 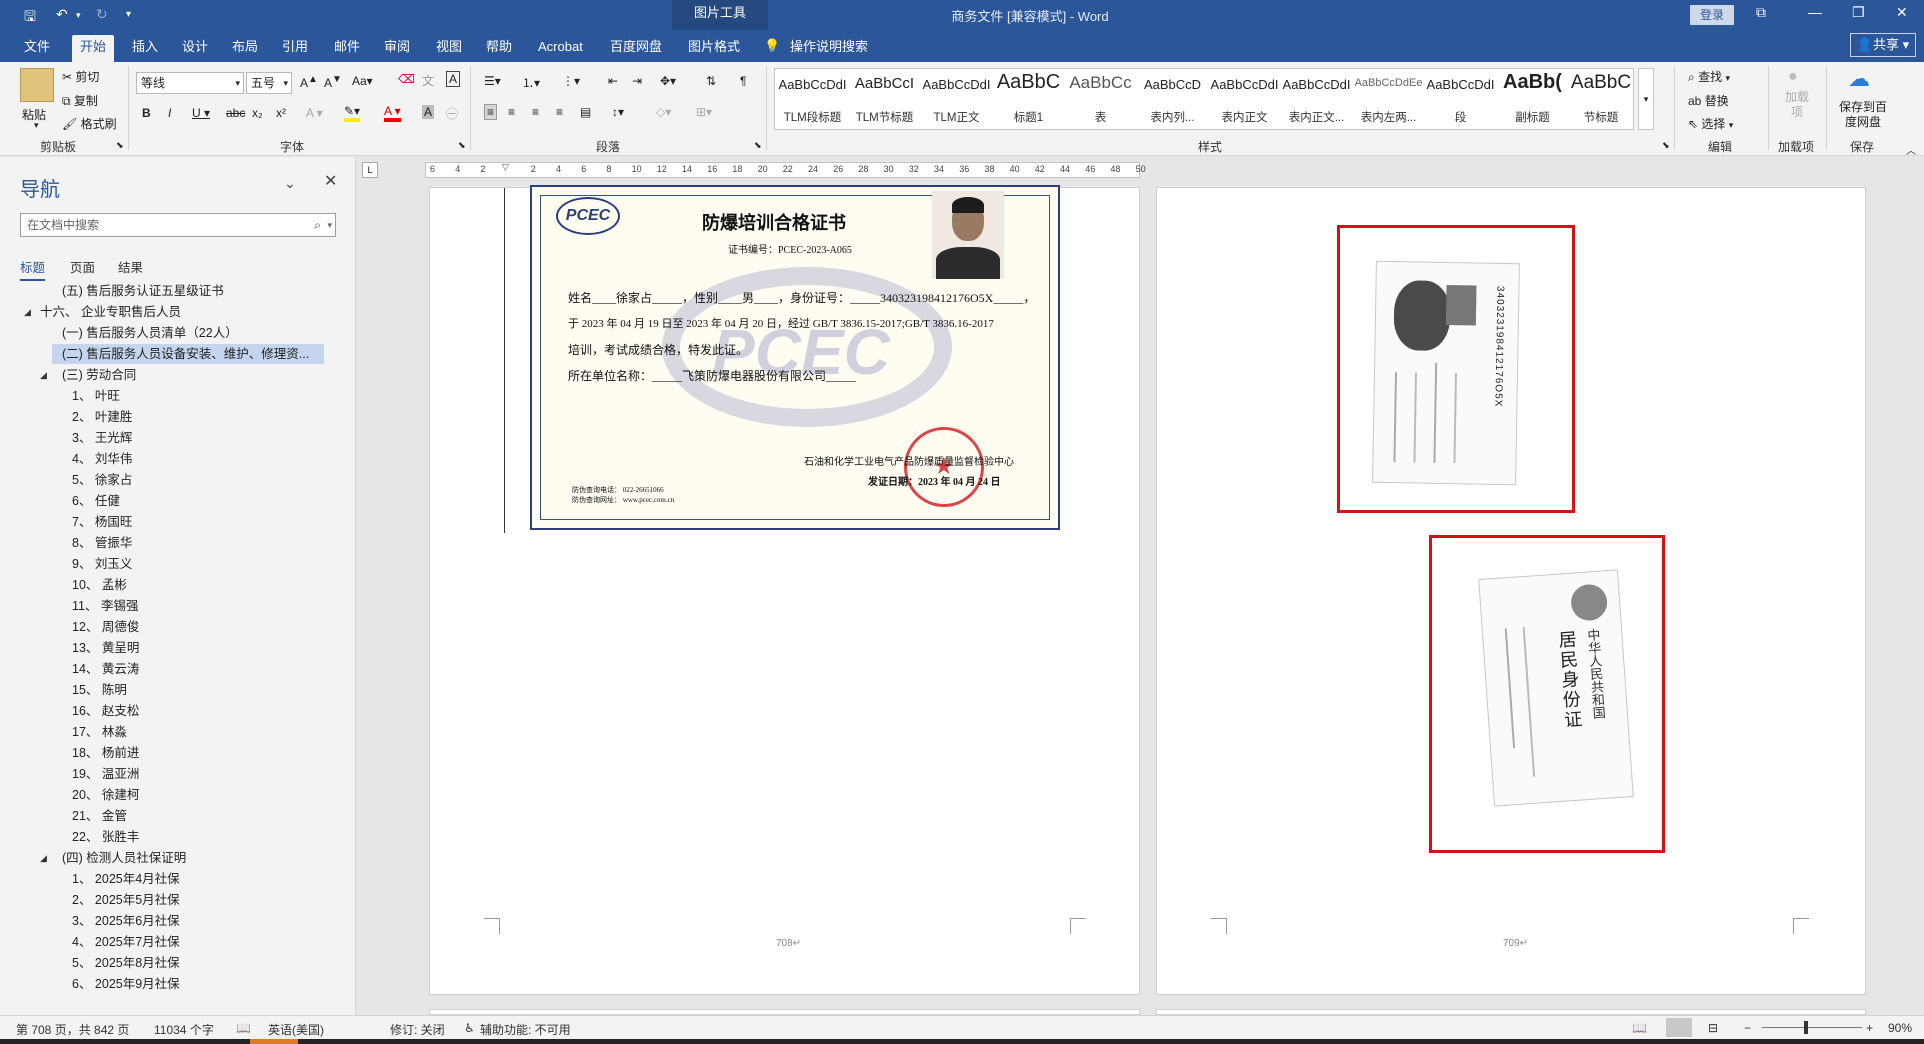 What do you see at coordinates (105, 648) in the screenshot?
I see `nav-heading-item: 13、 黄呈明` at bounding box center [105, 648].